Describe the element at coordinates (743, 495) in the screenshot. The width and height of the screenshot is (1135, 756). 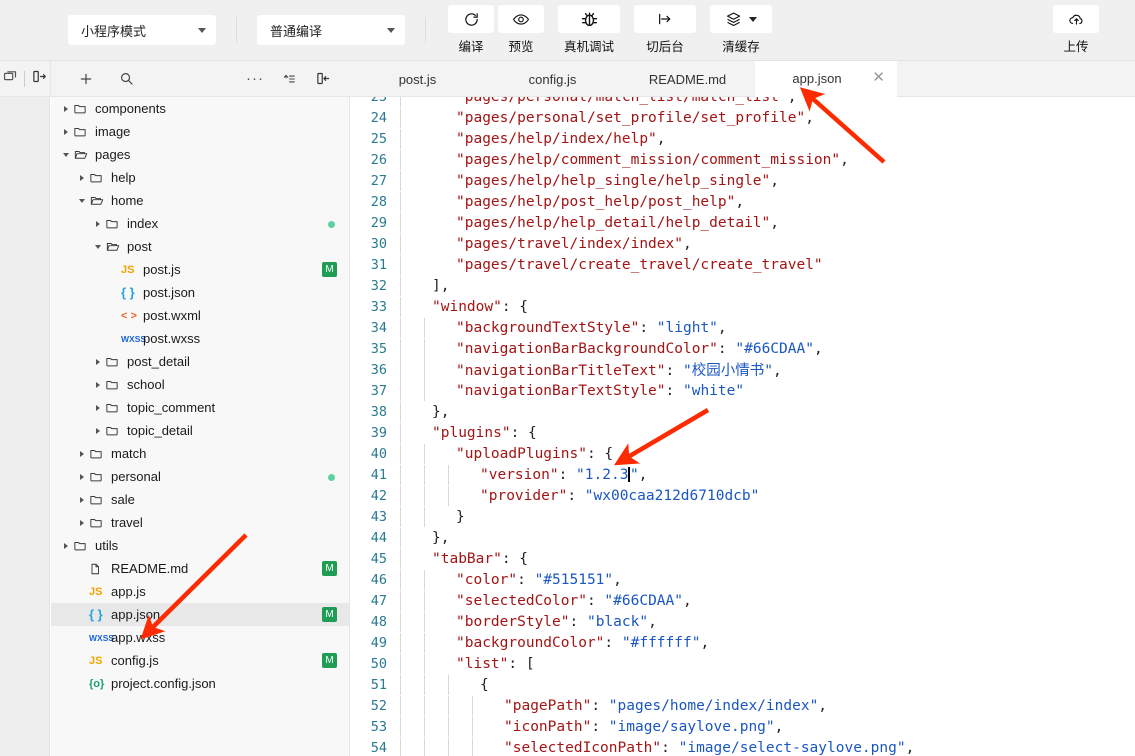
I see `code-line: 42 "provider": "wx00caa212d6710dcb"` at that location.